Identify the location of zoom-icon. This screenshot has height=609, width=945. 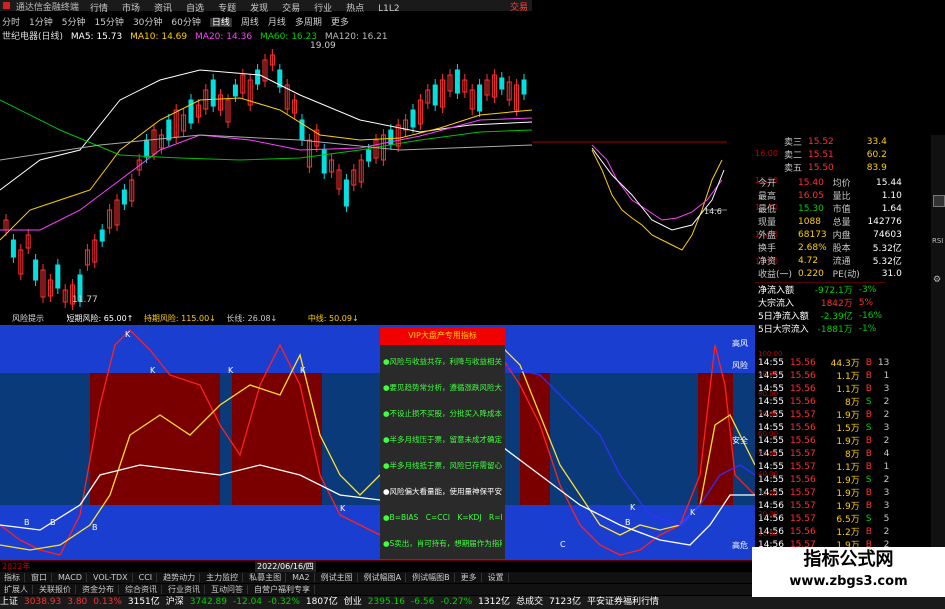
(939, 201).